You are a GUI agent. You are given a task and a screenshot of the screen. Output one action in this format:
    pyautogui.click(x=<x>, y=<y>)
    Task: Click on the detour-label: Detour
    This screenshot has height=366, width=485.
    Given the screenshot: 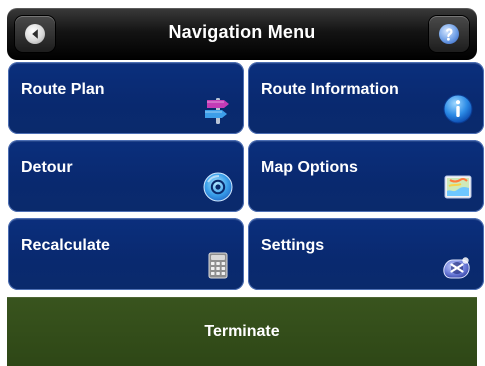 What is the action you would take?
    pyautogui.click(x=47, y=167)
    